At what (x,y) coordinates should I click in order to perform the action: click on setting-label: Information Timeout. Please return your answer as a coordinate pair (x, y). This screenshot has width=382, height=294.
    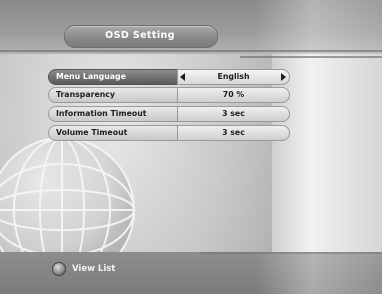
    Looking at the image, I should click on (113, 114).